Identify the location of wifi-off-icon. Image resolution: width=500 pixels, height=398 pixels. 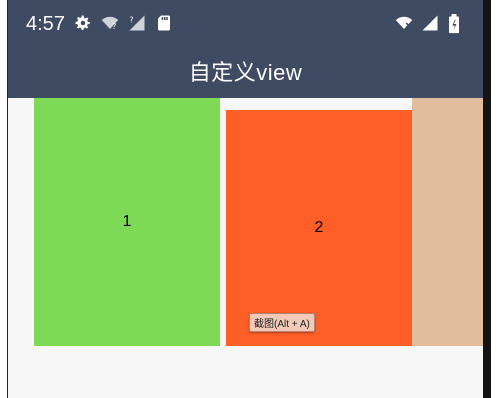
(404, 23).